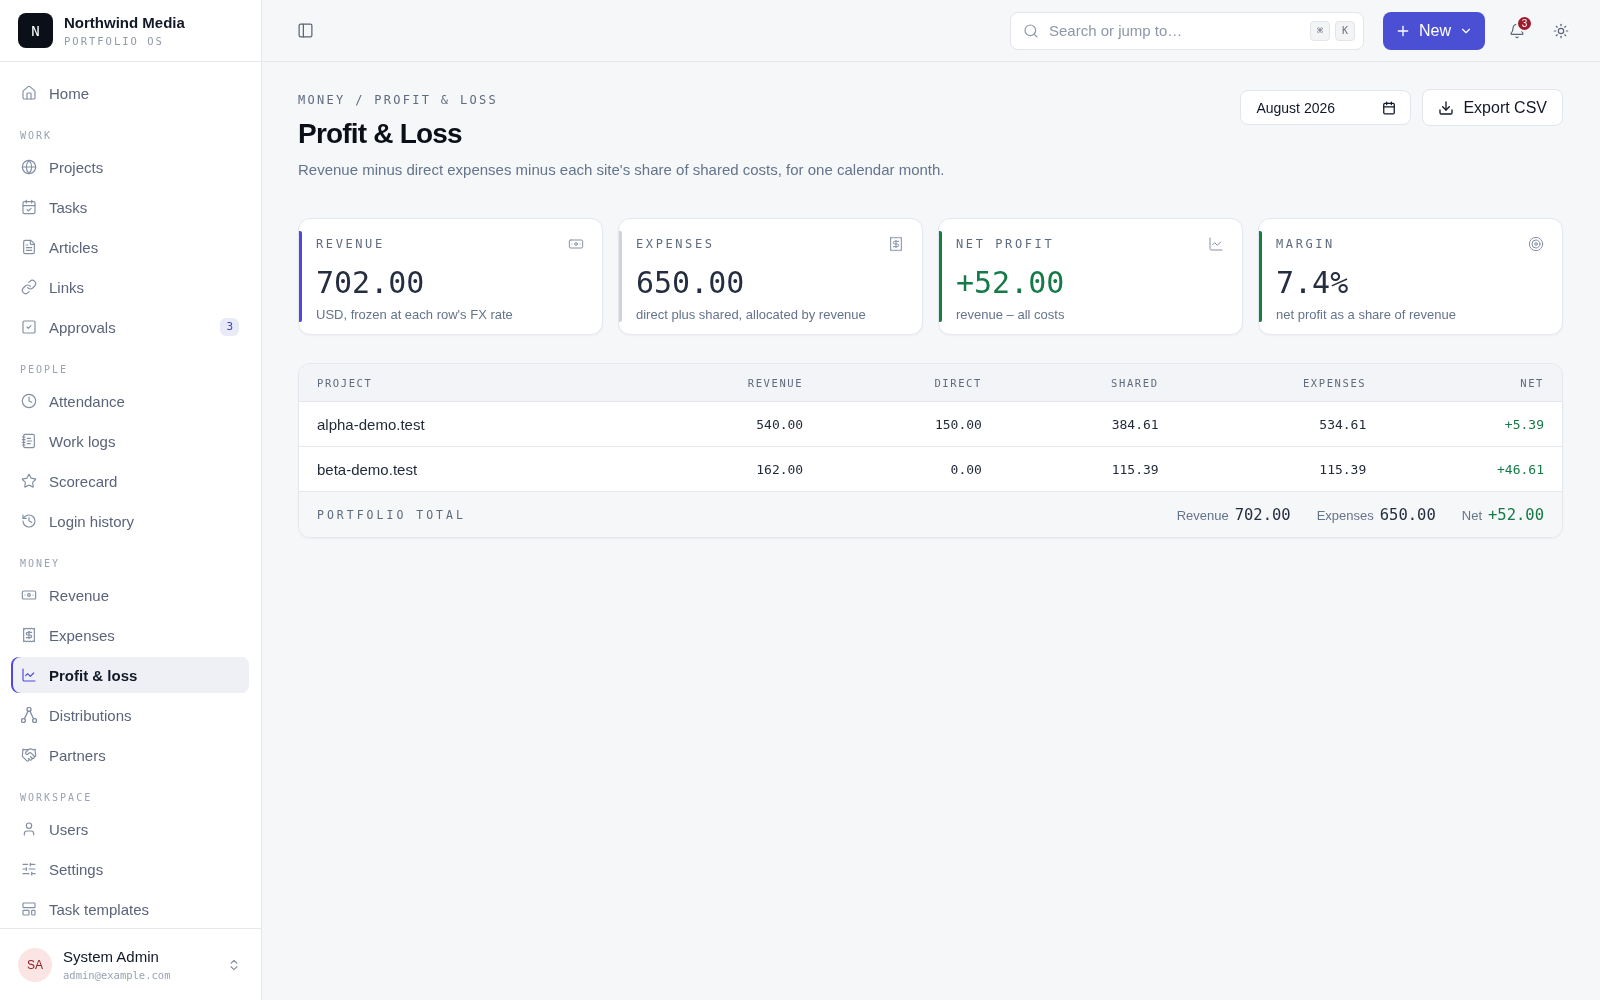 The height and width of the screenshot is (1000, 1600). What do you see at coordinates (1343, 424) in the screenshot?
I see `table-cell: 534.61` at bounding box center [1343, 424].